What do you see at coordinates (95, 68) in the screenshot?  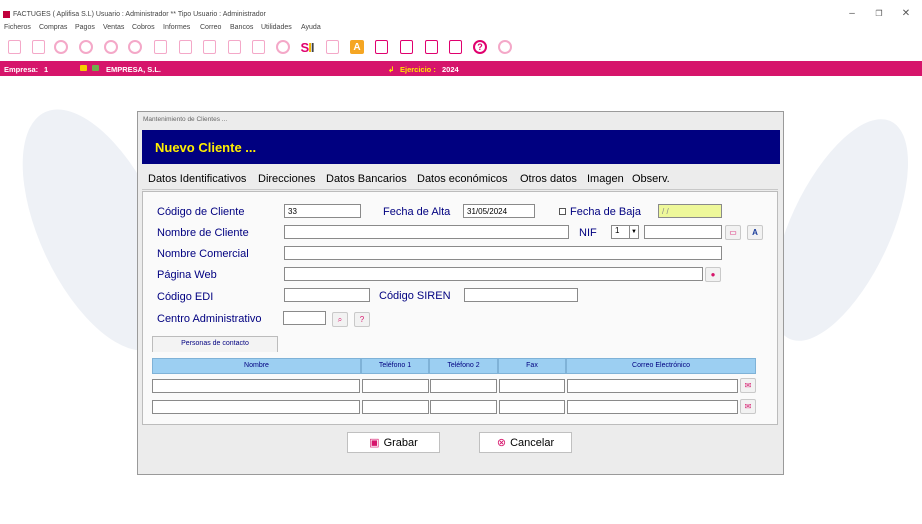 I see `building-icon` at bounding box center [95, 68].